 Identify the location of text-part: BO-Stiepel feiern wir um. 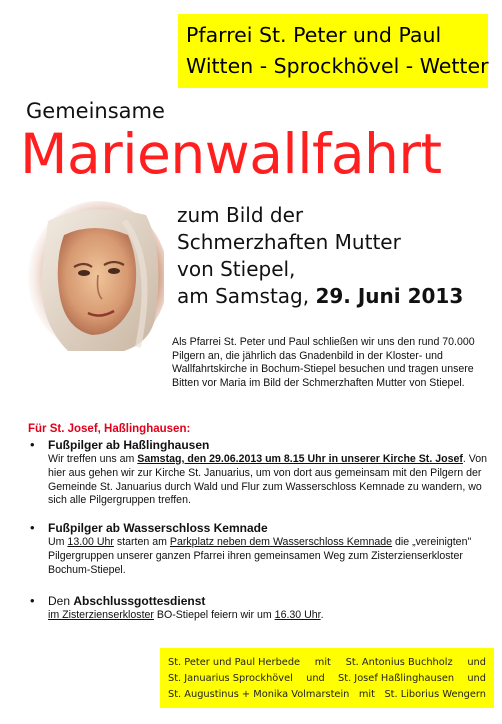
(214, 615).